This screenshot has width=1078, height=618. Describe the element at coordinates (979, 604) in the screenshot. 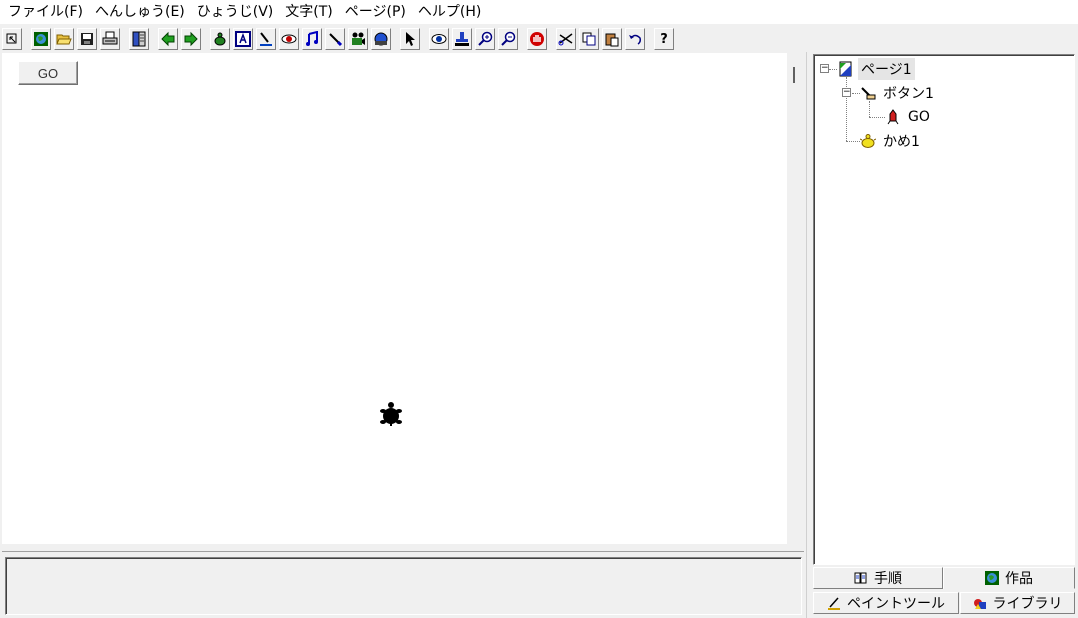

I see `library-shapes-icon` at that location.